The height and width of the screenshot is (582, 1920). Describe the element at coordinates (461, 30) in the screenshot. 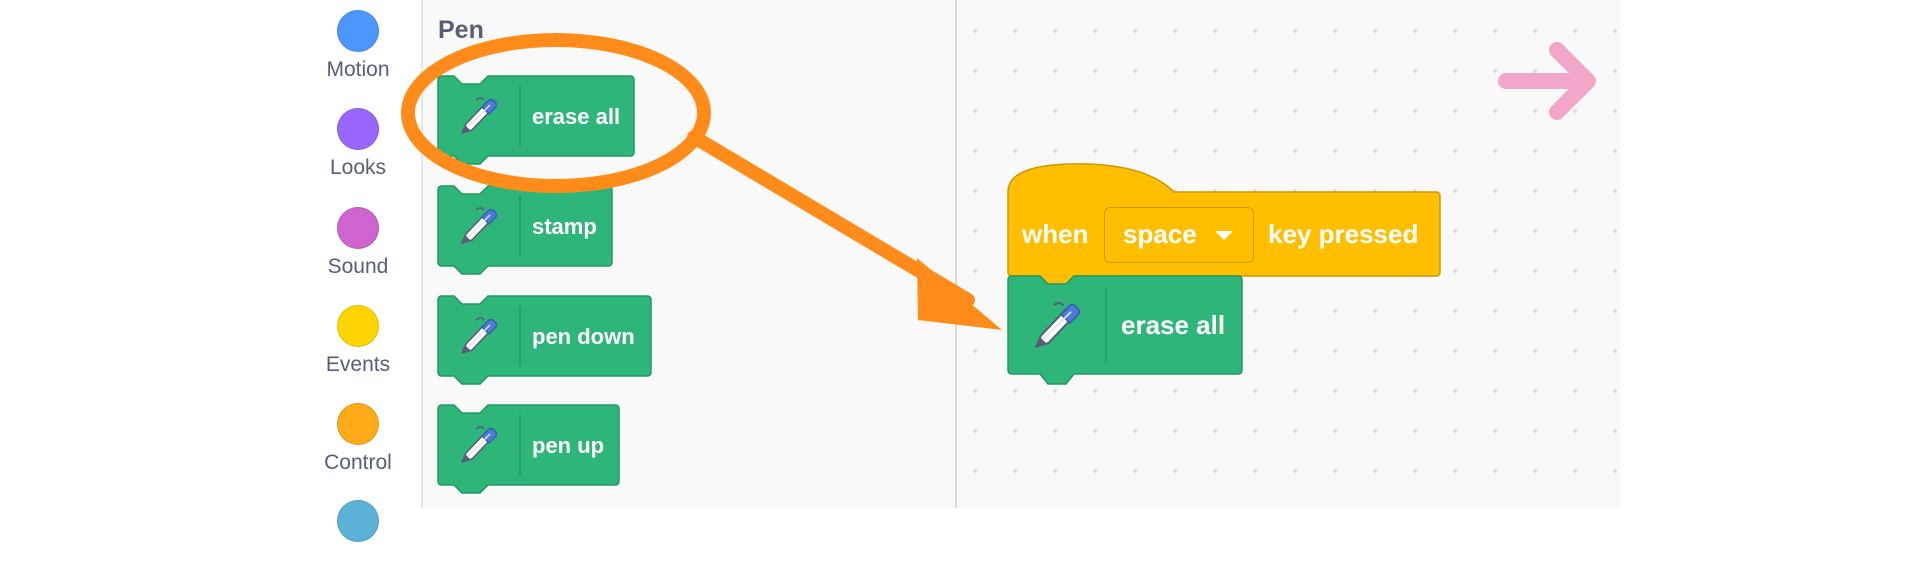

I see `pen-category-heading: Pen` at that location.